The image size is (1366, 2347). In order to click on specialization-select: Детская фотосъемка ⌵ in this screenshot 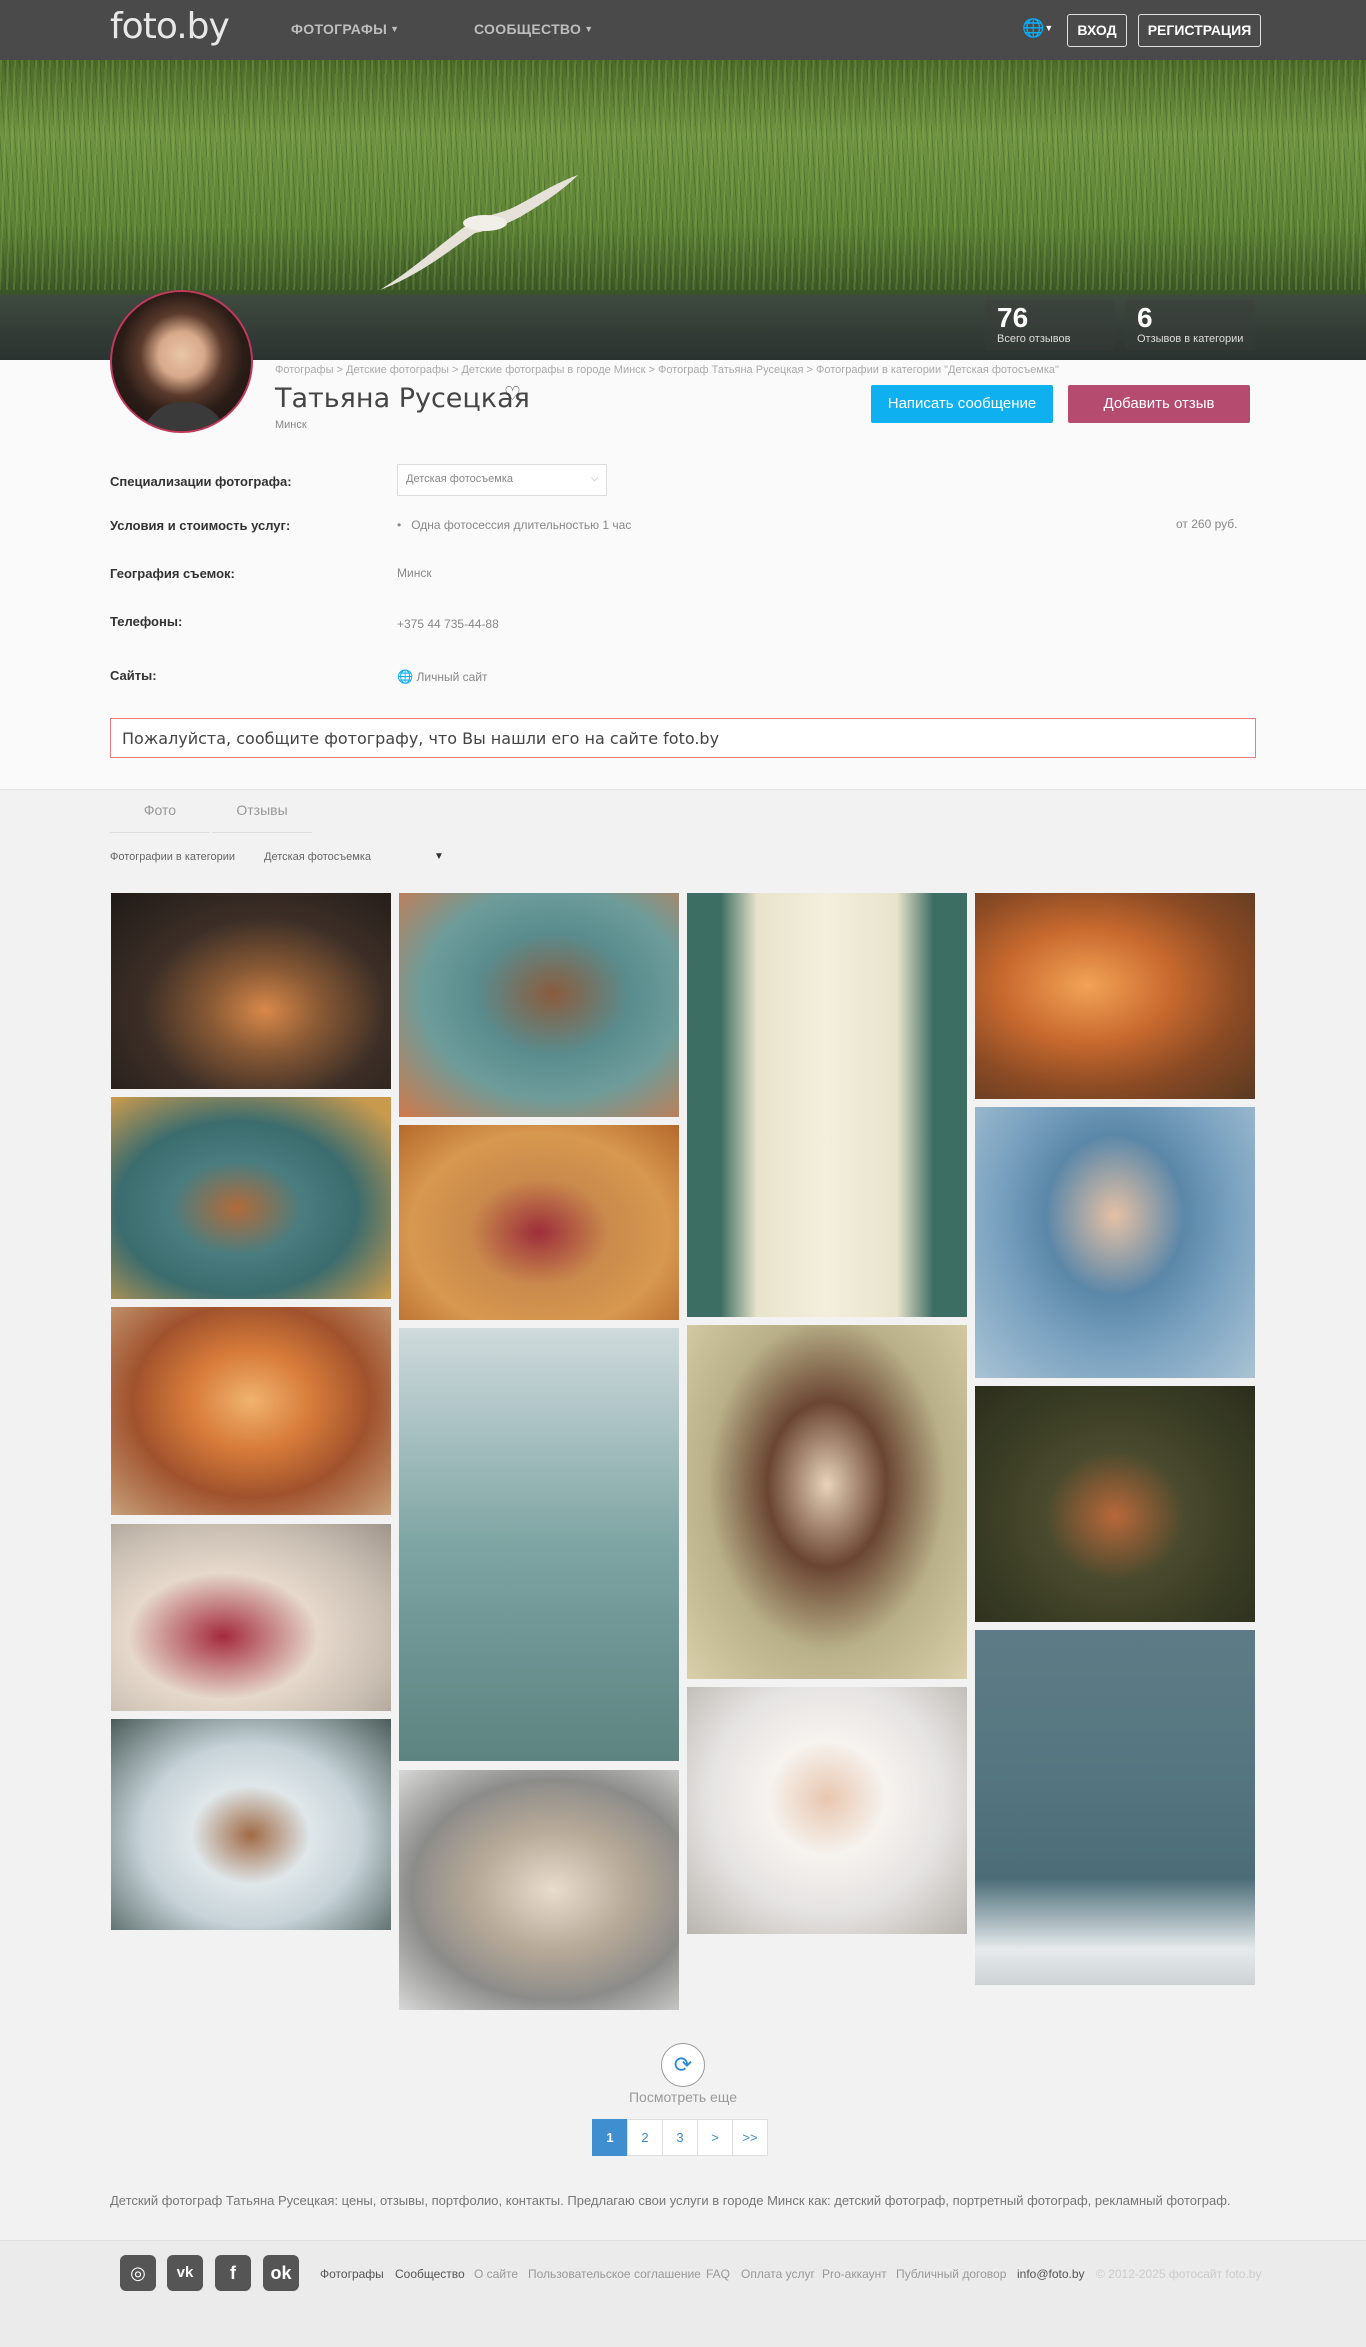, I will do `click(502, 480)`.